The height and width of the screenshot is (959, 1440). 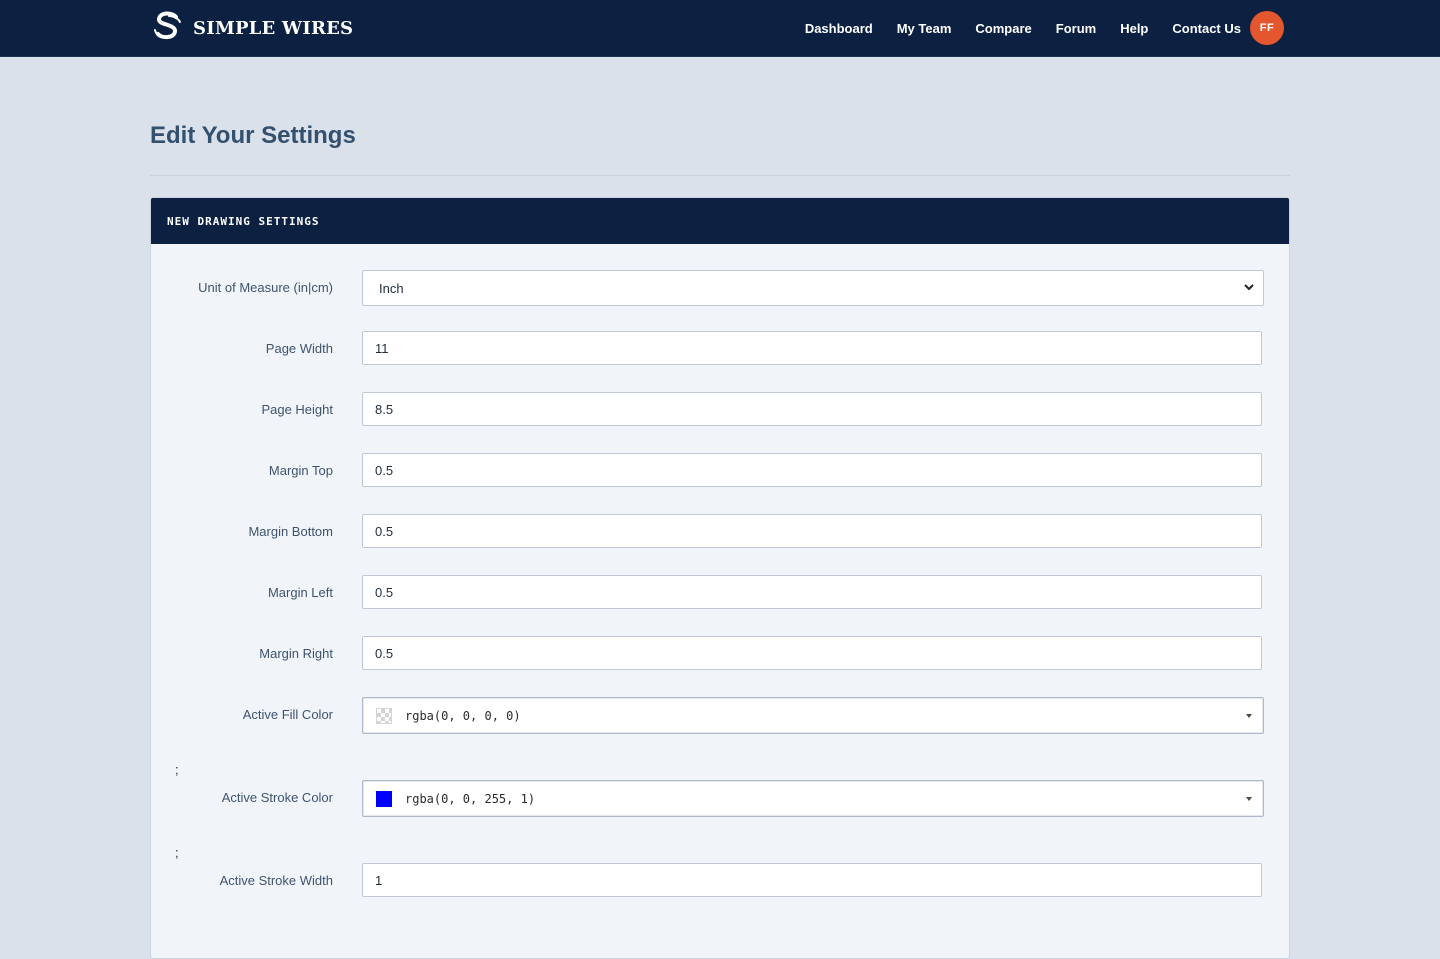 What do you see at coordinates (287, 714) in the screenshot?
I see `fill-color-label: Active Fill Color` at bounding box center [287, 714].